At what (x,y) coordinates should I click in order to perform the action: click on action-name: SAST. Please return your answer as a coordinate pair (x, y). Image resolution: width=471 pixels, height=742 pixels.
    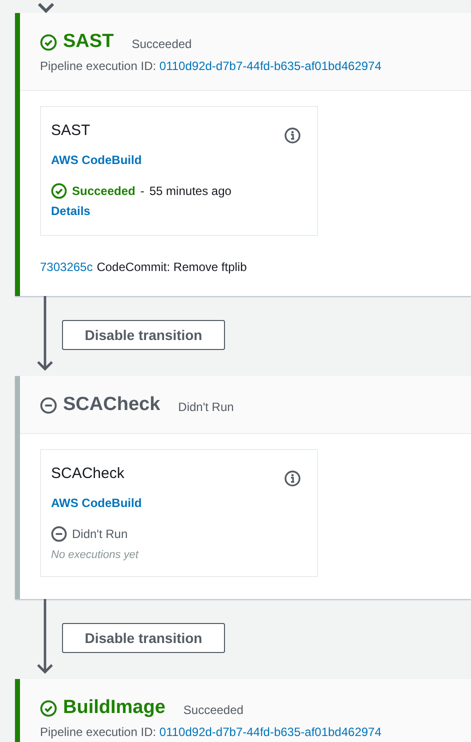
    Looking at the image, I should click on (70, 130).